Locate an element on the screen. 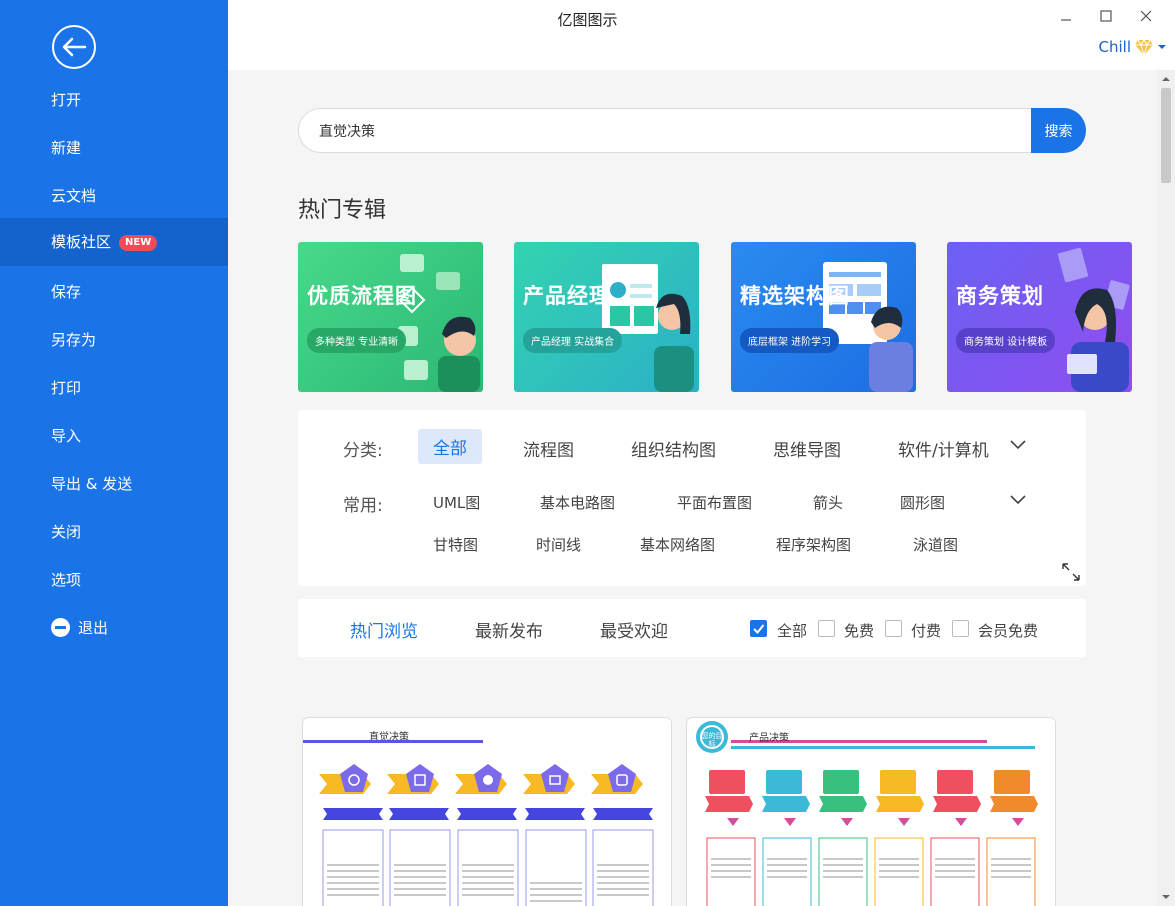 The height and width of the screenshot is (906, 1175). expand-icon is located at coordinates (1071, 572).